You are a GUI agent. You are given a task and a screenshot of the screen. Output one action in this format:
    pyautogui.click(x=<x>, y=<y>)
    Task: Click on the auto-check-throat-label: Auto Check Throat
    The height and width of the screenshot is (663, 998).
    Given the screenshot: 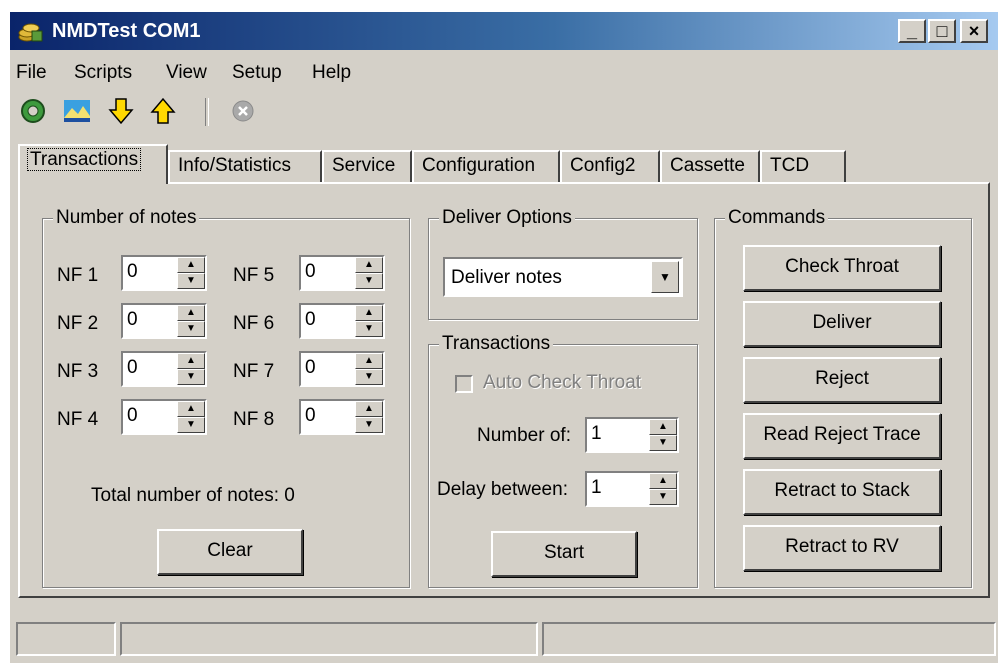 What is the action you would take?
    pyautogui.click(x=562, y=382)
    